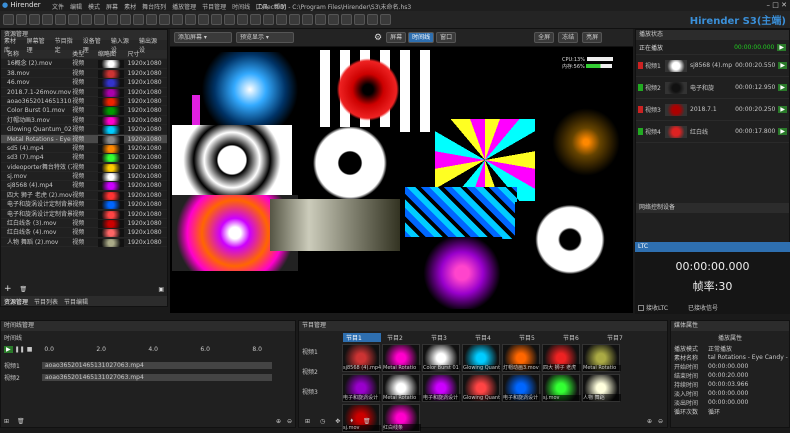  I want to click on add-icon: ⊞, so click(6, 421).